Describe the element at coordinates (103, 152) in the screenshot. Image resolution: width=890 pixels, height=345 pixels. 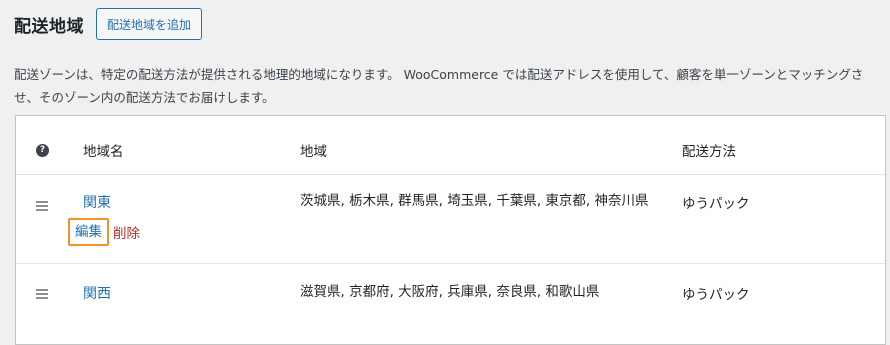
I see `column-header-zone-name: 地域名` at that location.